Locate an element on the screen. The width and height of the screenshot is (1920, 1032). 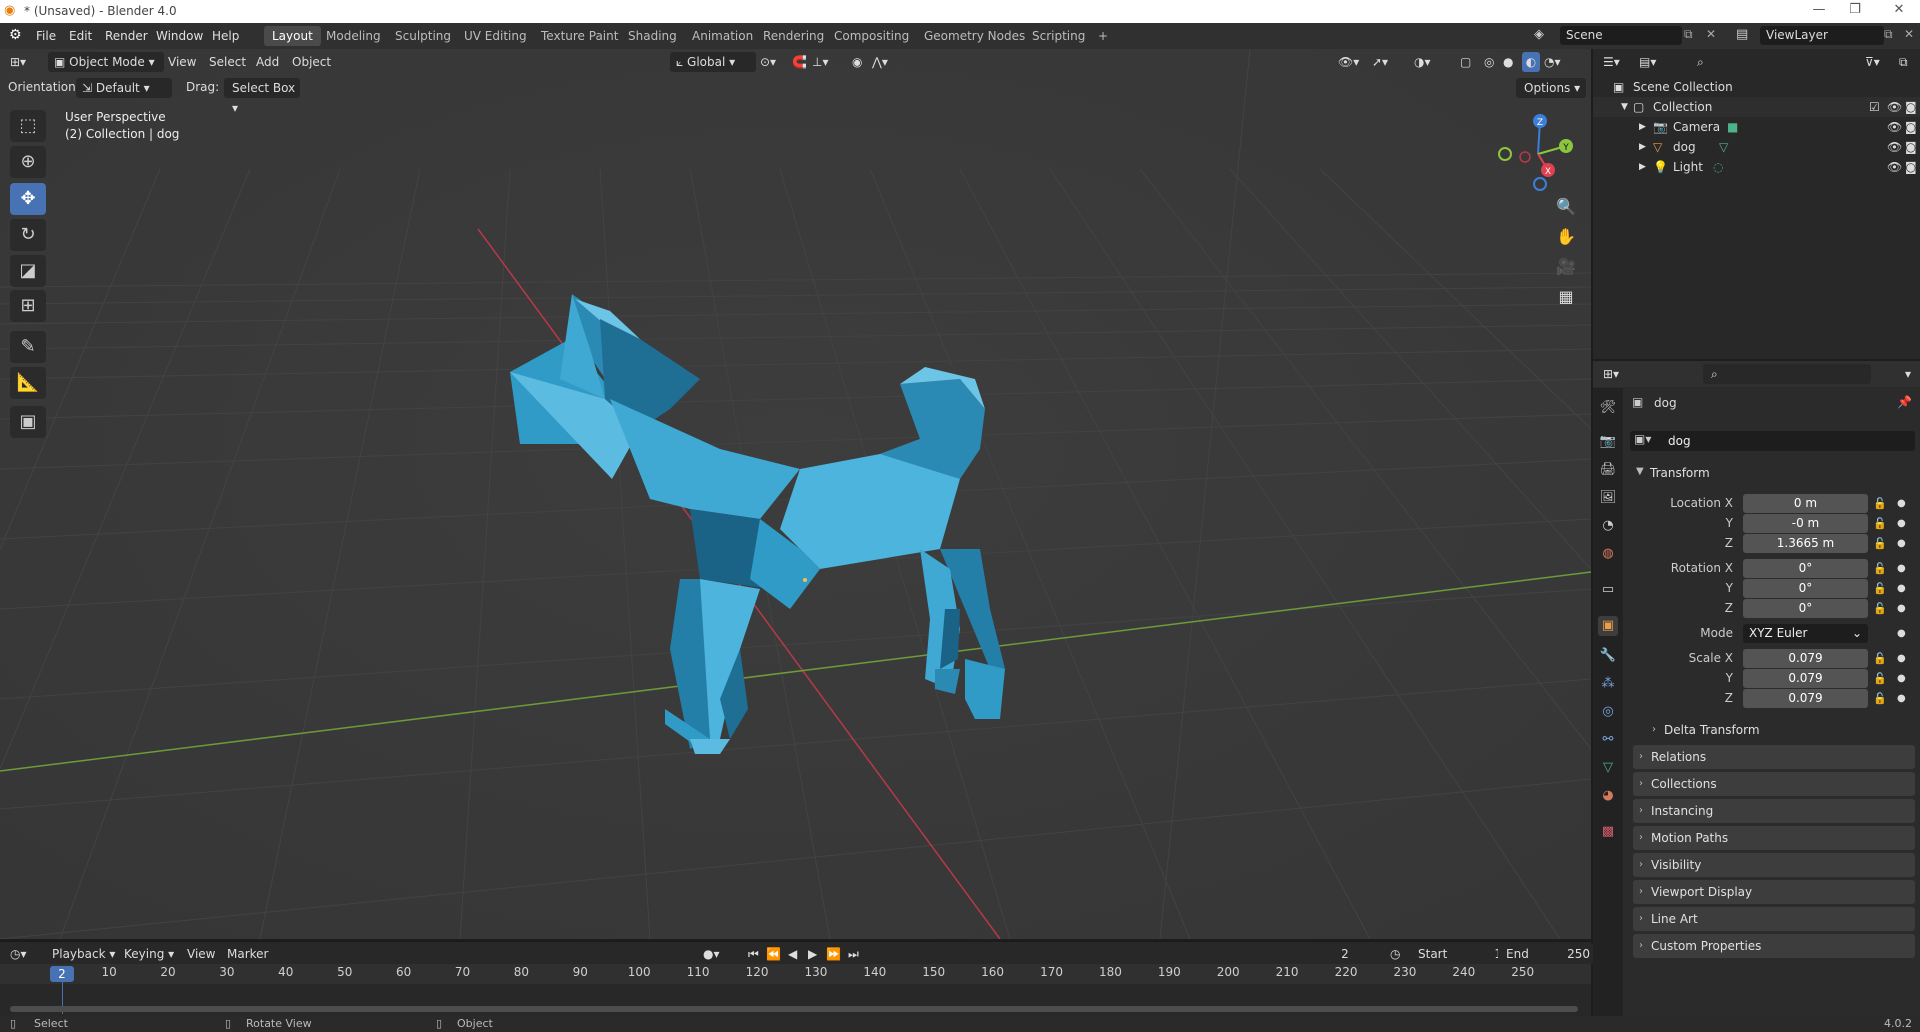
constraints-tab-icon: ⚯ is located at coordinates (1608, 740).